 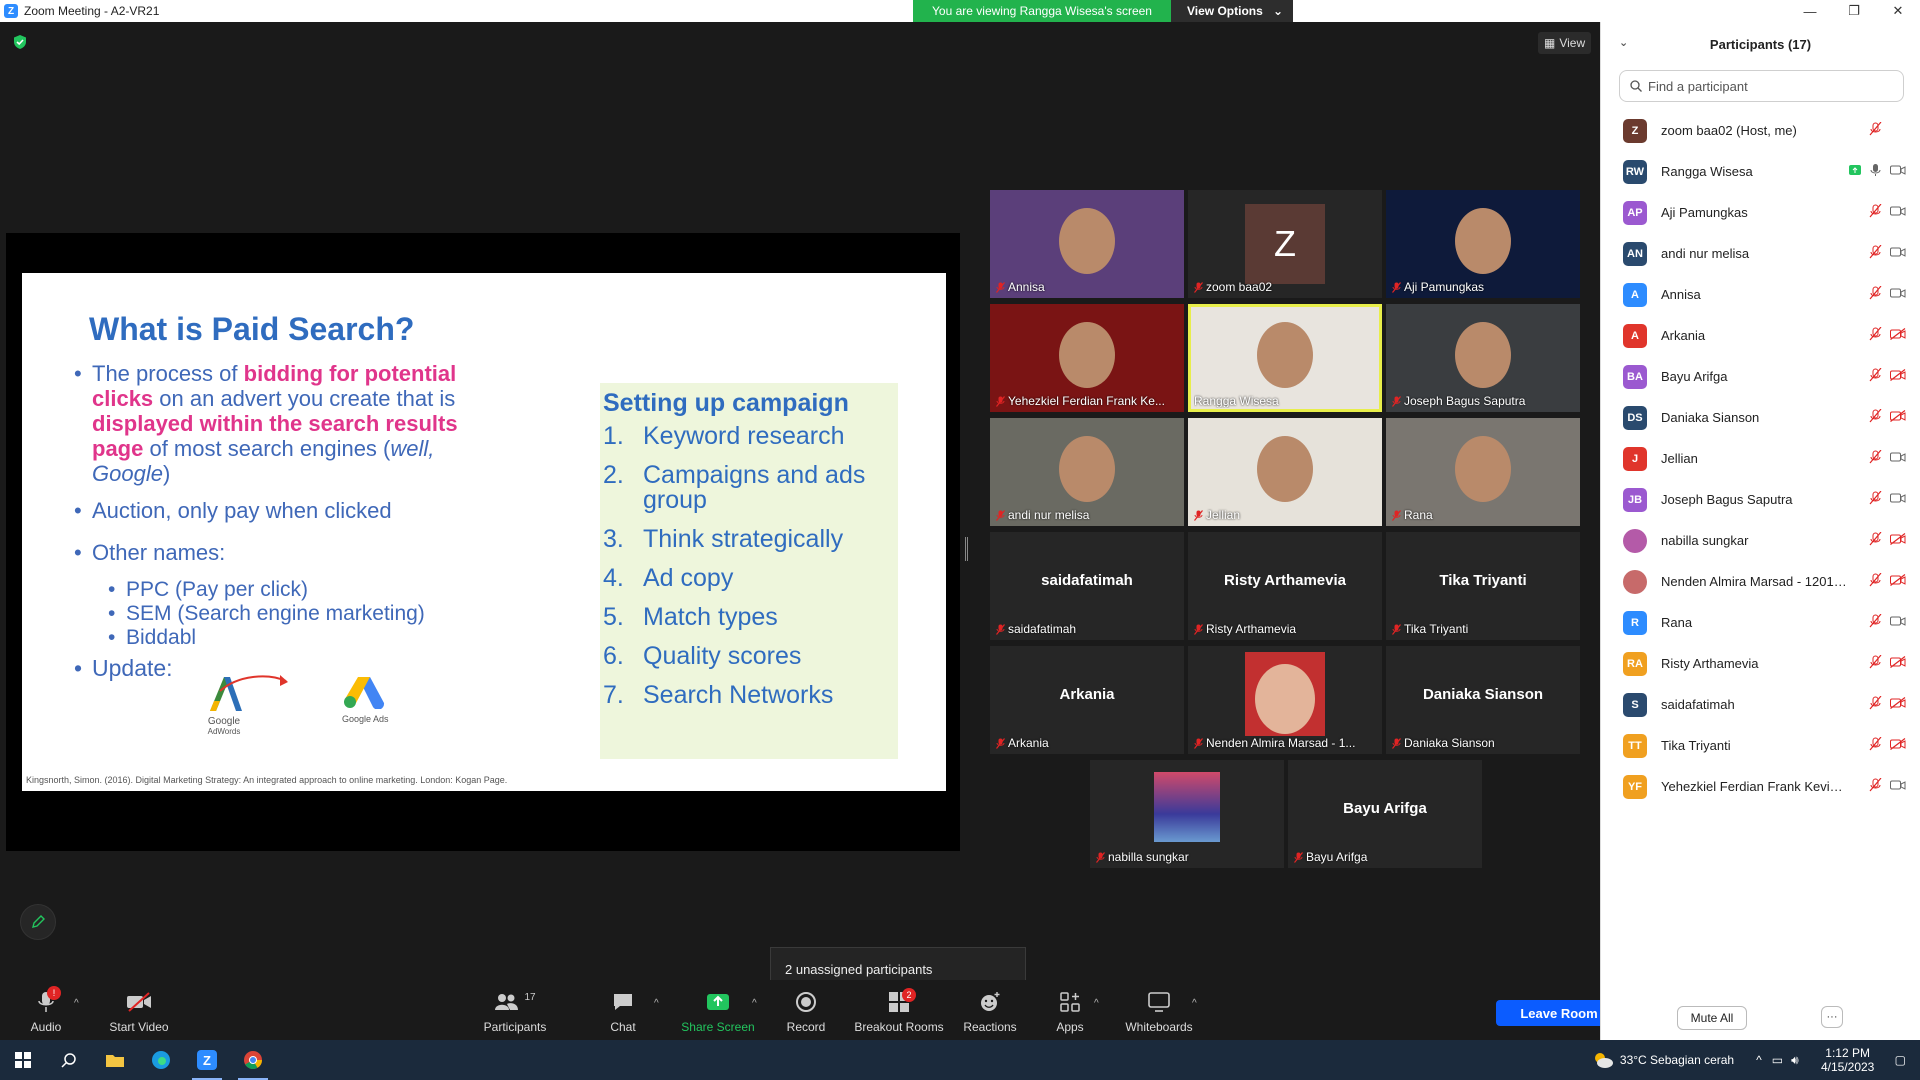 What do you see at coordinates (1087, 472) in the screenshot?
I see `video-tile: andi nur melisa` at bounding box center [1087, 472].